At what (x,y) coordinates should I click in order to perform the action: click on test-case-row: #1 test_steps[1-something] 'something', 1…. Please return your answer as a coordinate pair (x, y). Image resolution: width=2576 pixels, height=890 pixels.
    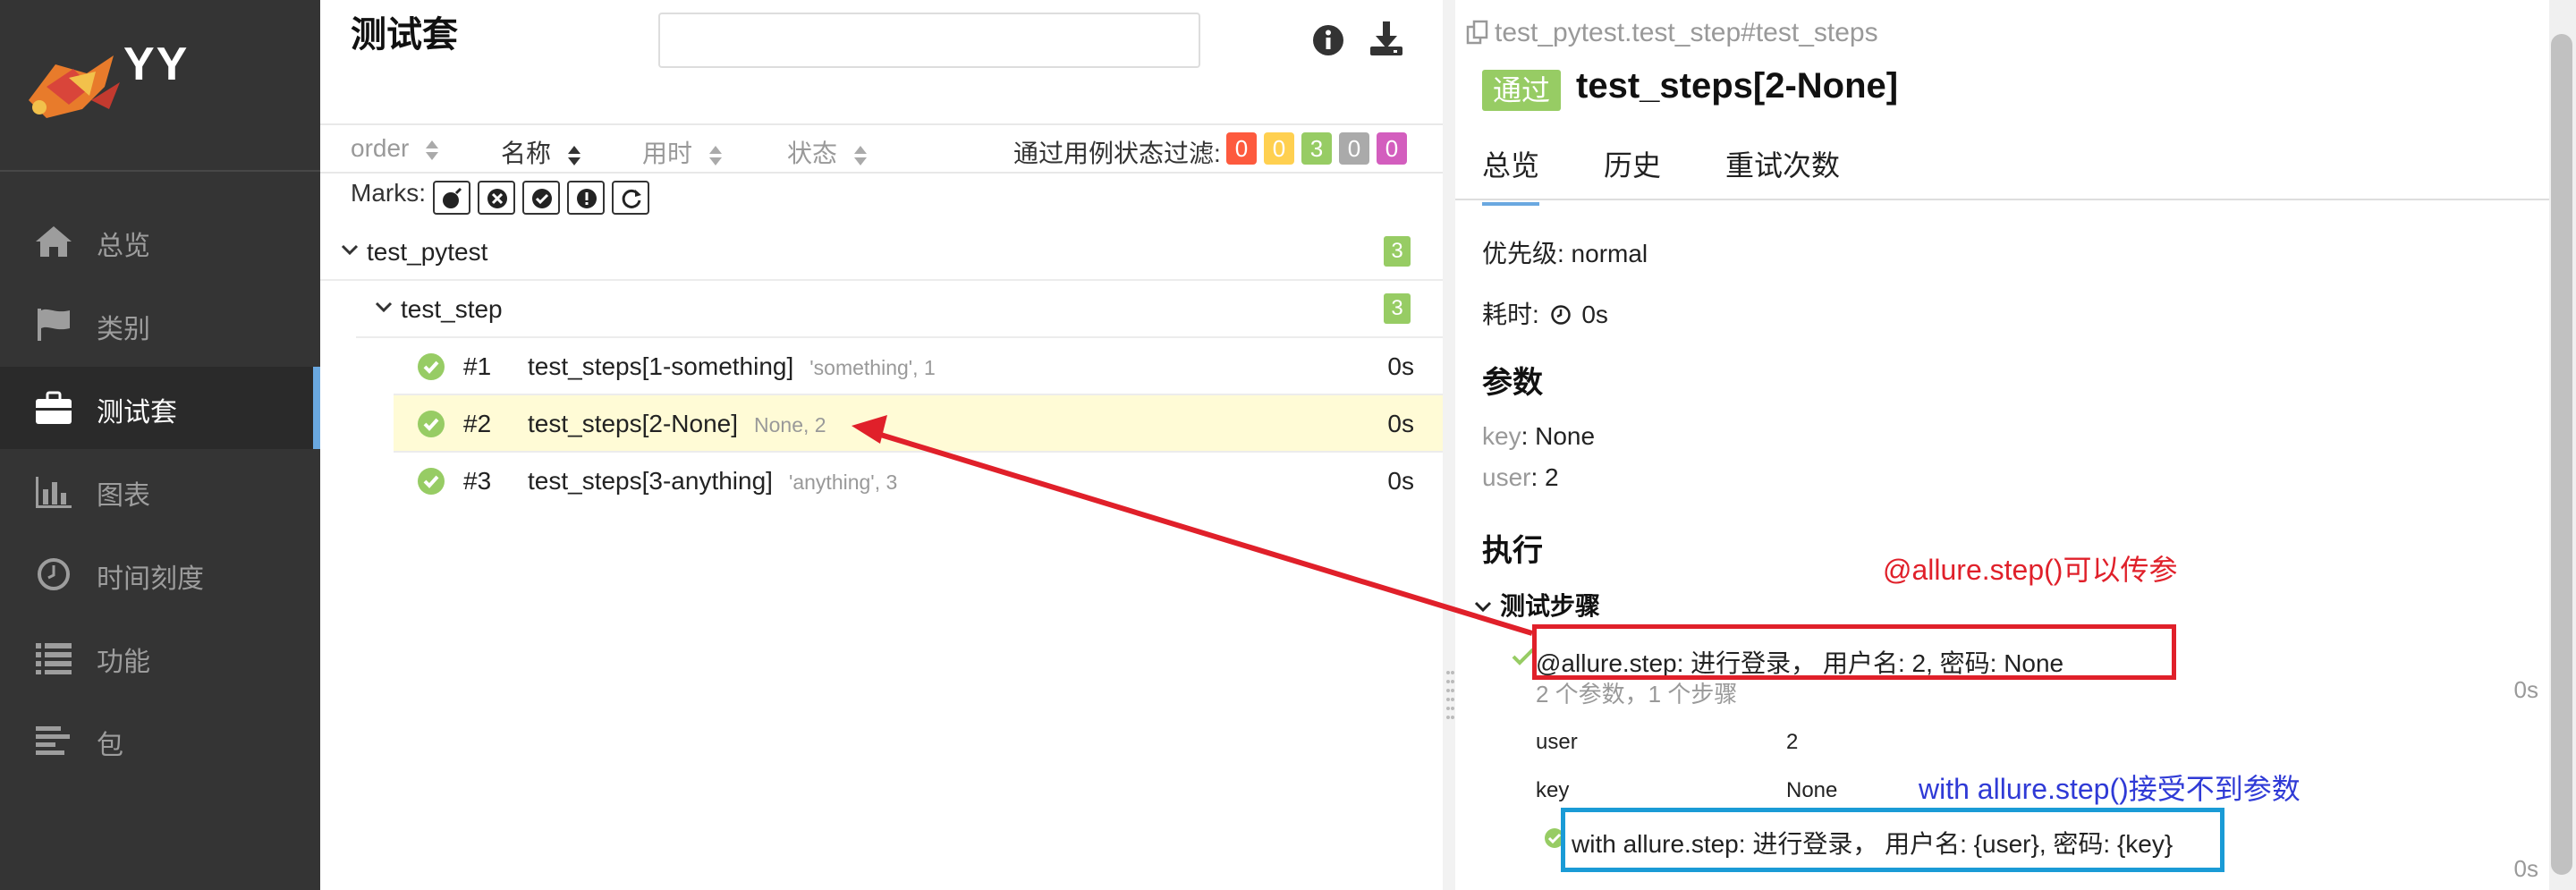
    Looking at the image, I should click on (918, 366).